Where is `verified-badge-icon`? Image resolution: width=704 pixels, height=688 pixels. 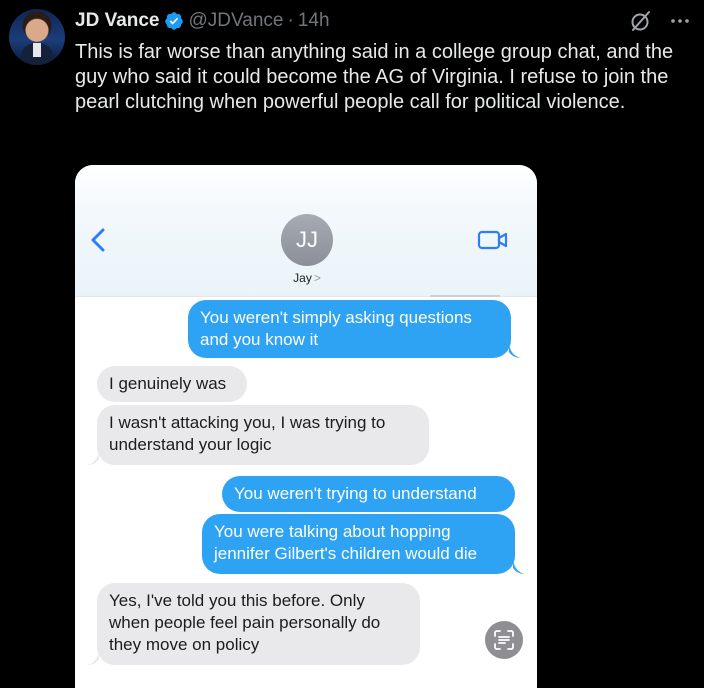 verified-badge-icon is located at coordinates (174, 21).